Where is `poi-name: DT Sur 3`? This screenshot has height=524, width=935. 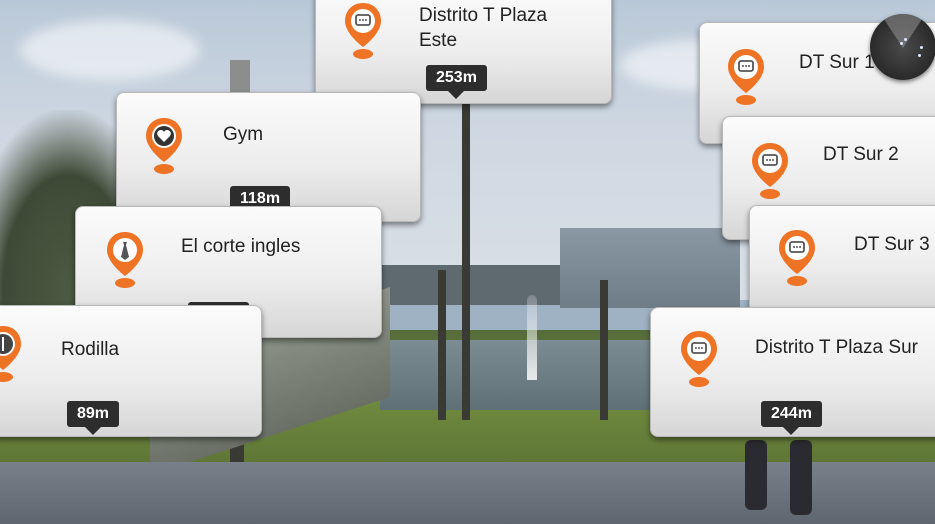 poi-name: DT Sur 3 is located at coordinates (892, 244).